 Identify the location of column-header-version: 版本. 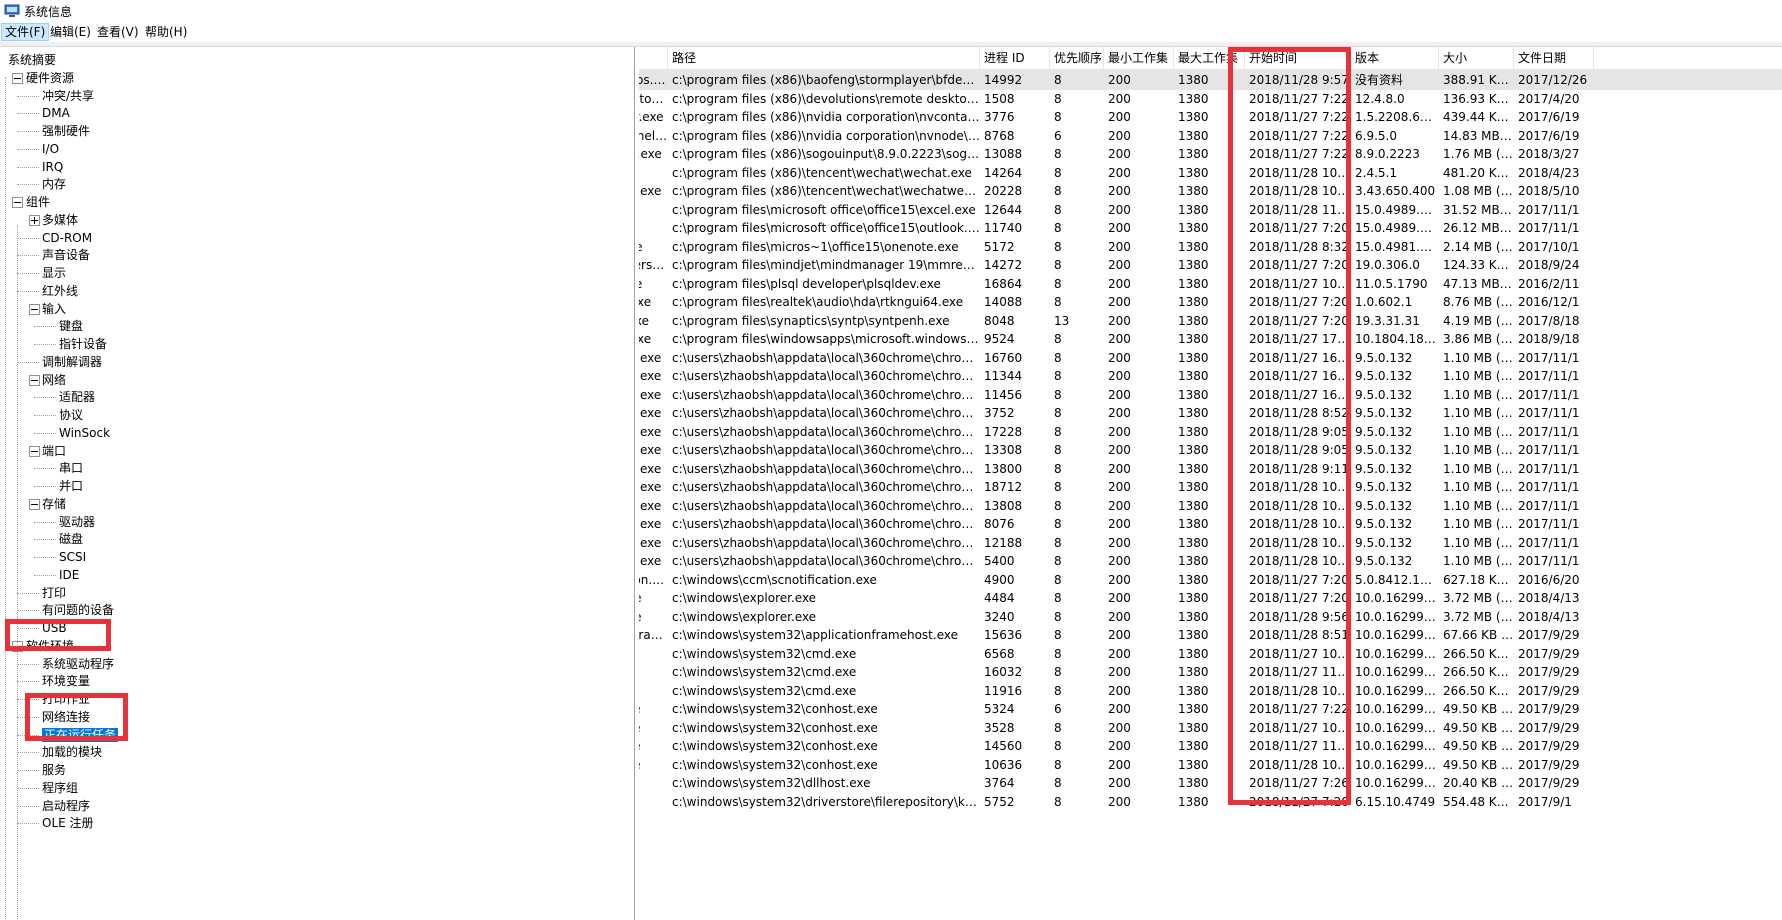
(1395, 58).